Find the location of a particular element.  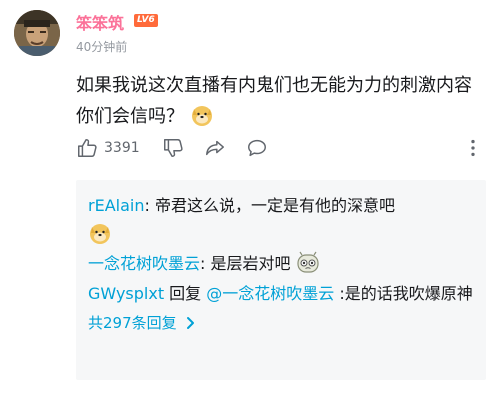

reply-to-label: 回复 is located at coordinates (185, 293).